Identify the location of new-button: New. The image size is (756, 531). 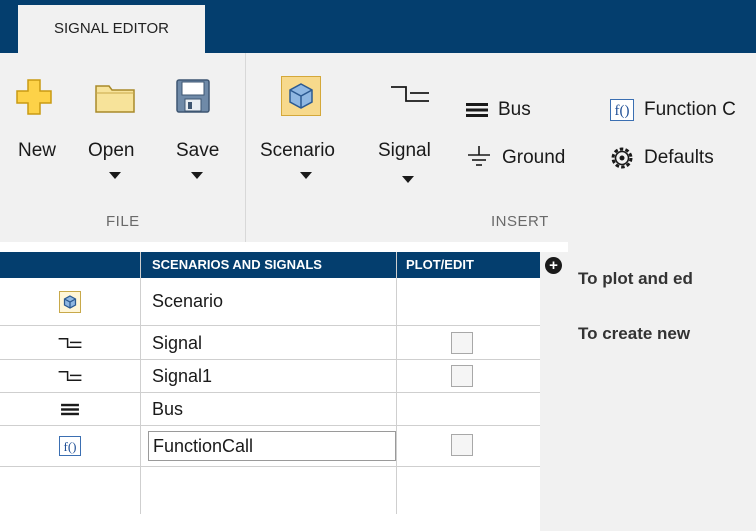
(40, 133).